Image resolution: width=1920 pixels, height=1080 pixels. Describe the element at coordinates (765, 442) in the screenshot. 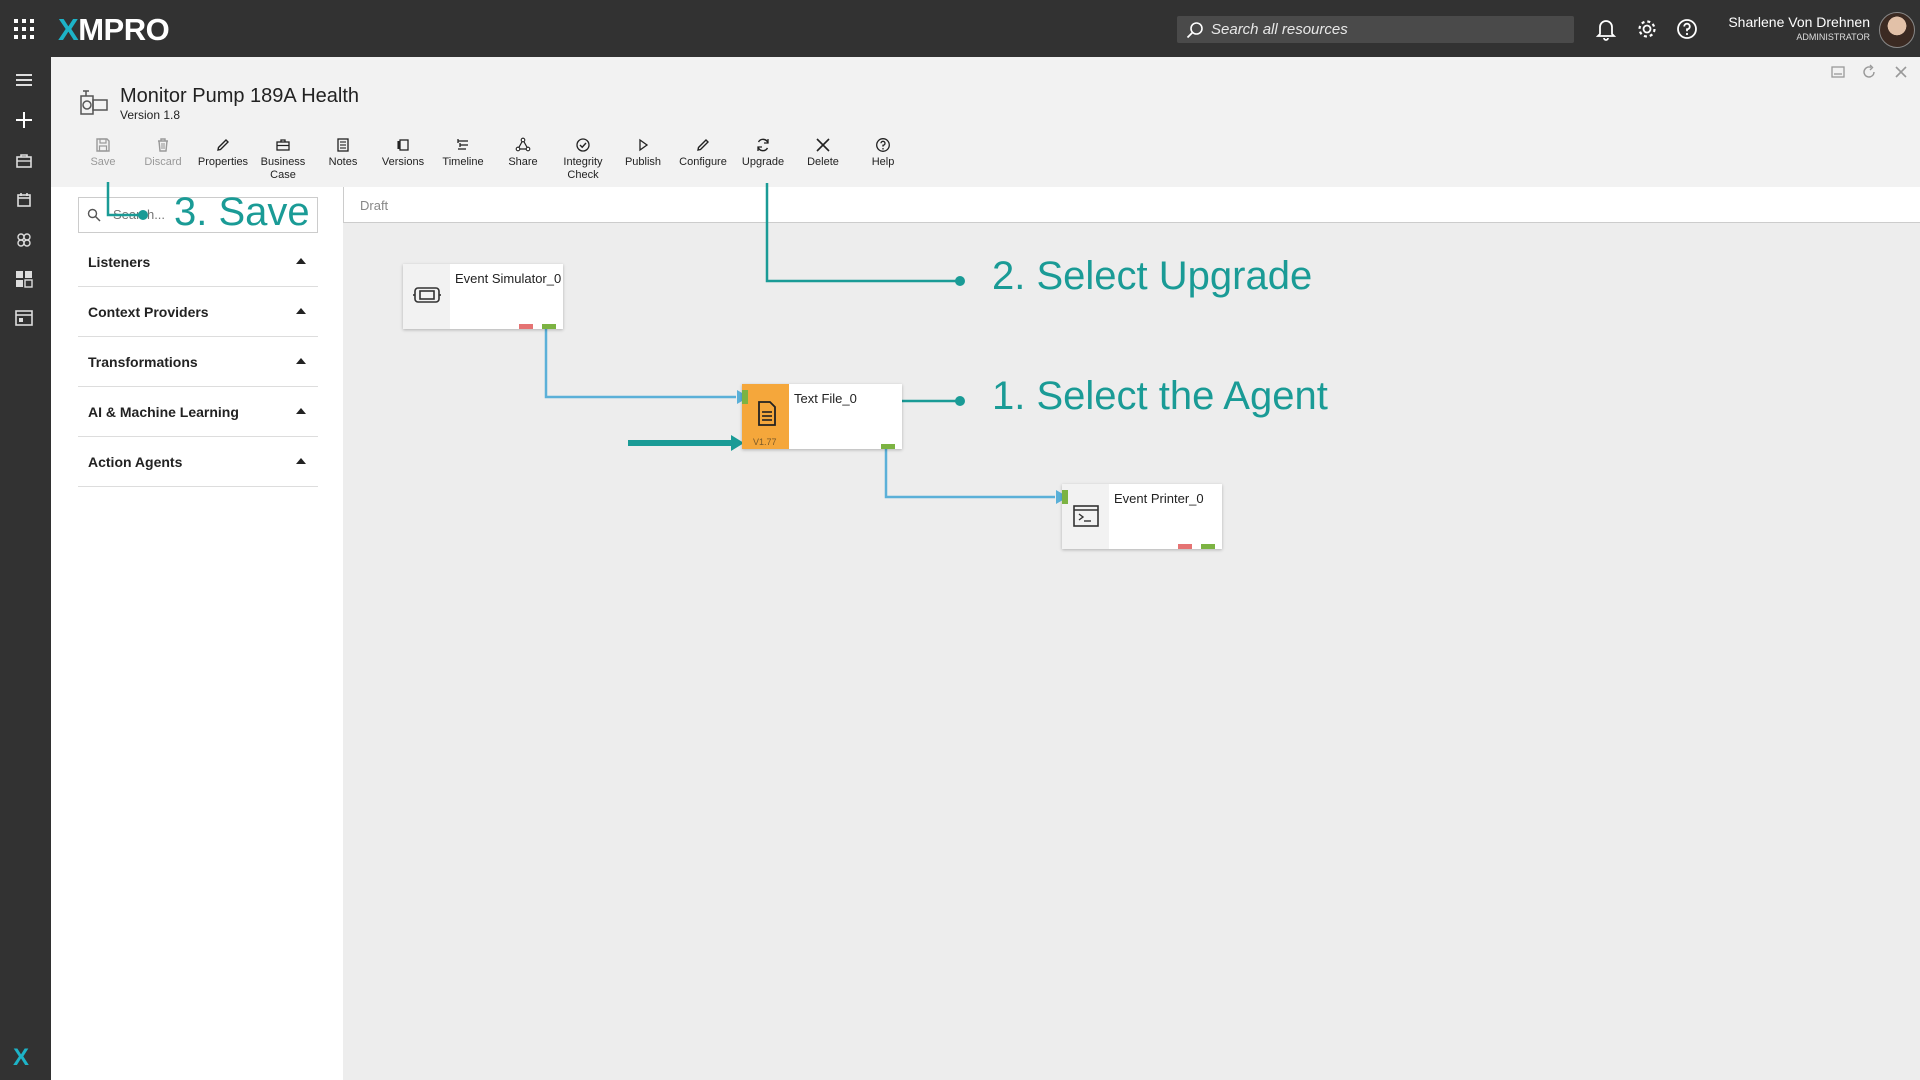

I see `agent-version: V1.77` at that location.